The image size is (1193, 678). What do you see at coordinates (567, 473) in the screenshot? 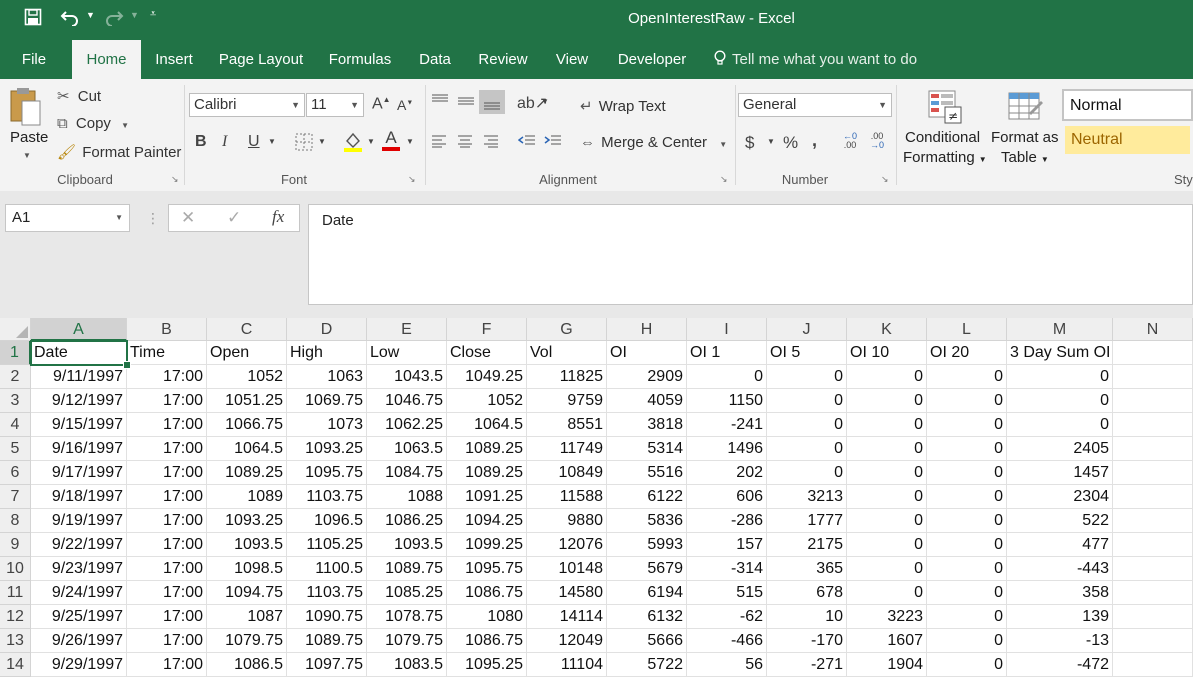
I see `table-cell: 10849` at bounding box center [567, 473].